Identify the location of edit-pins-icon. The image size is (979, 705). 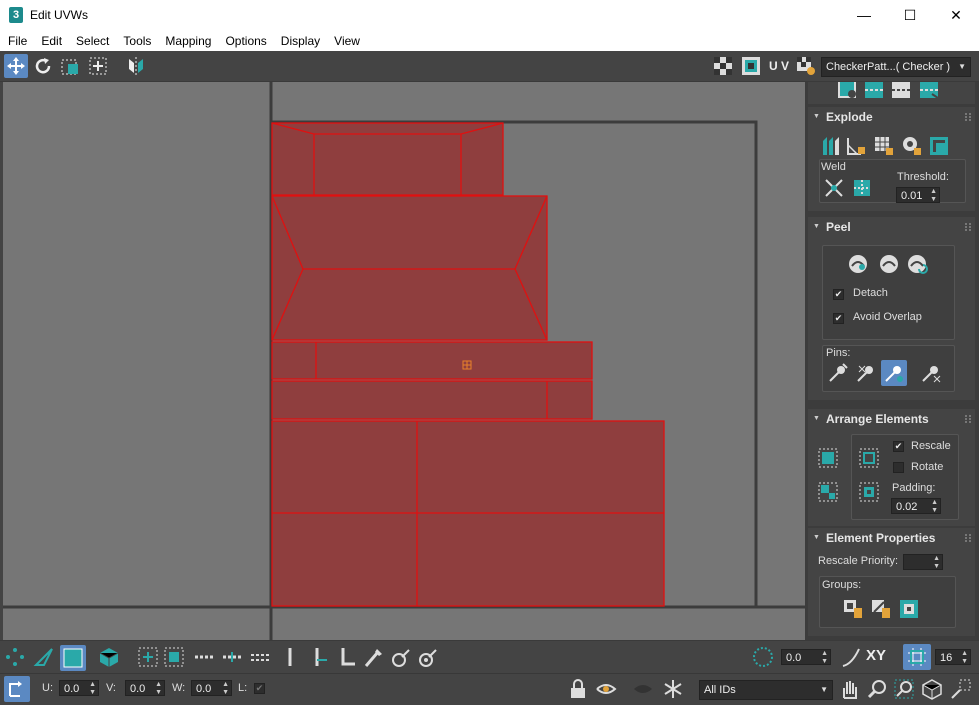
(838, 373).